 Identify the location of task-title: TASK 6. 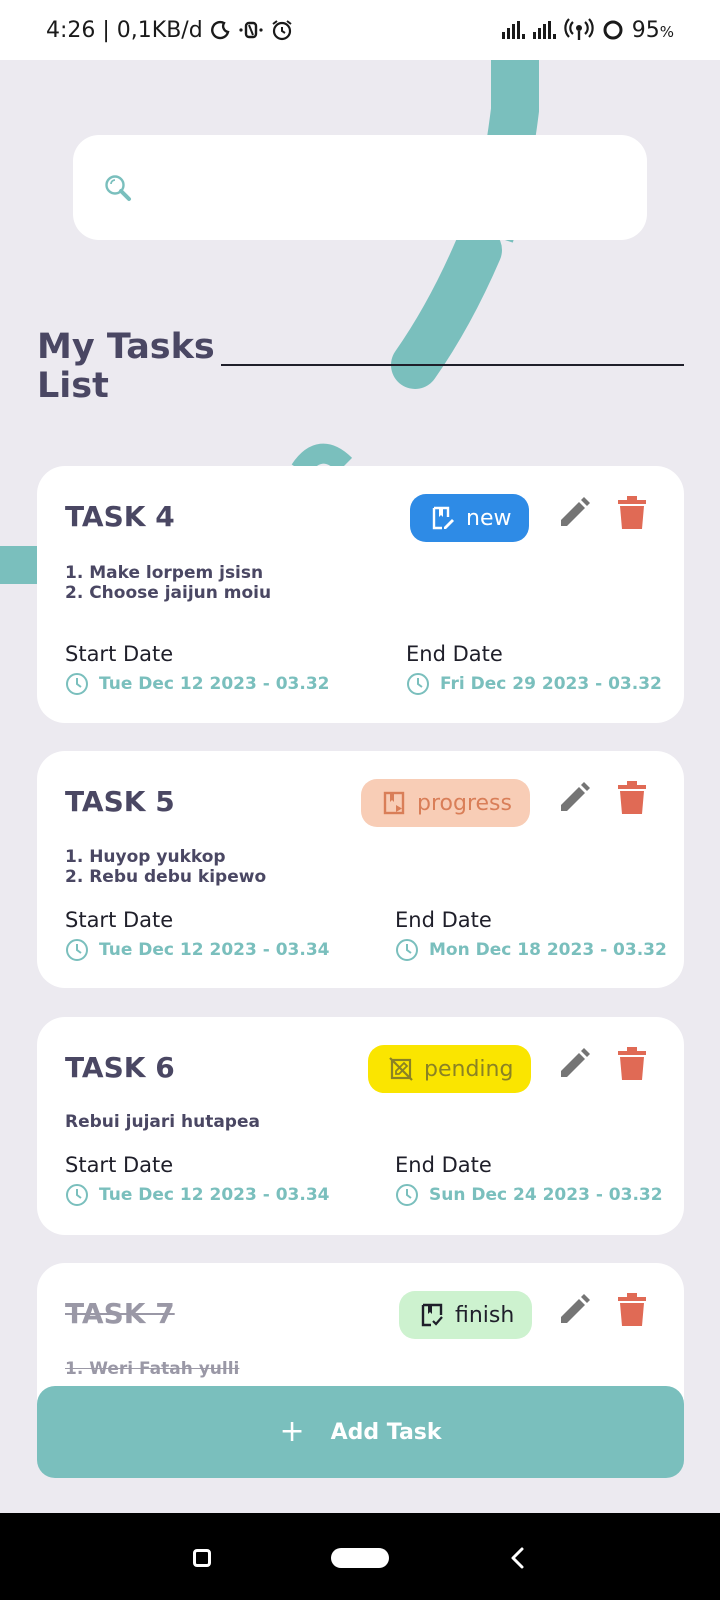
(120, 1067).